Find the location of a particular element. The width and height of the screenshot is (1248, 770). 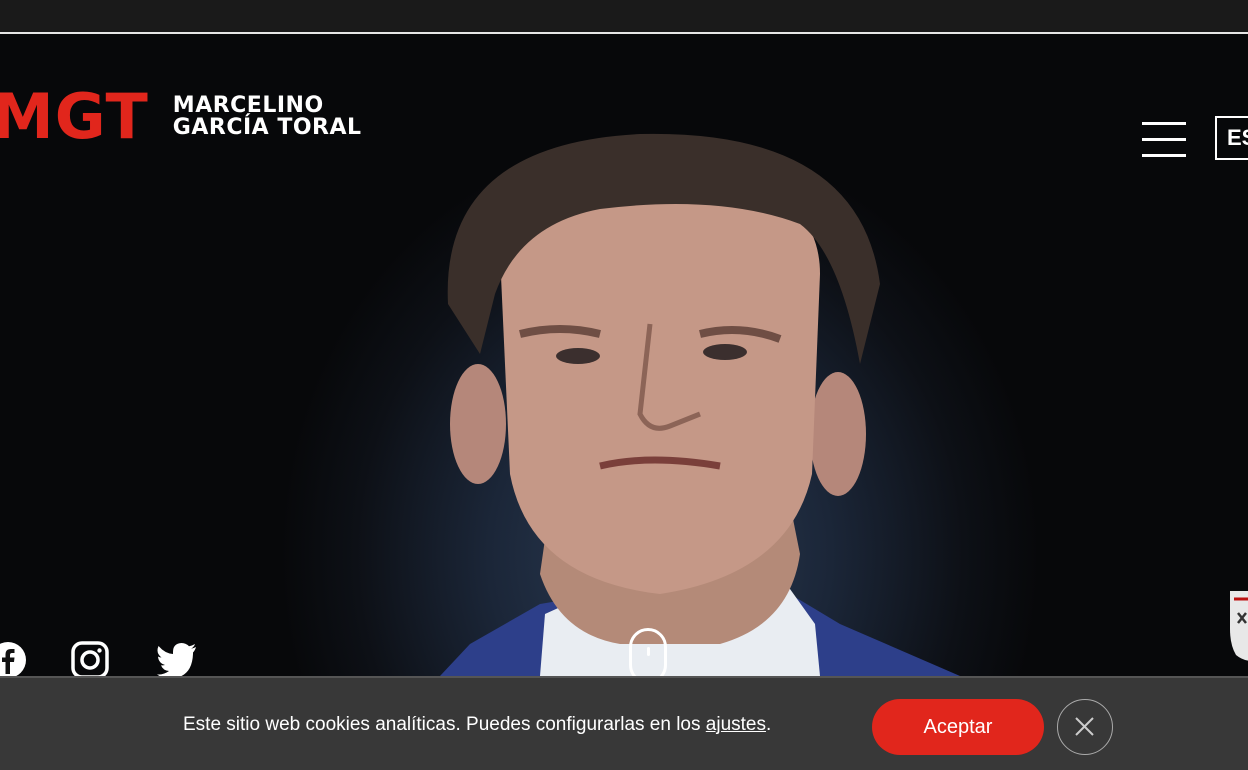

cookie-settings-link: ajustes is located at coordinates (736, 724).